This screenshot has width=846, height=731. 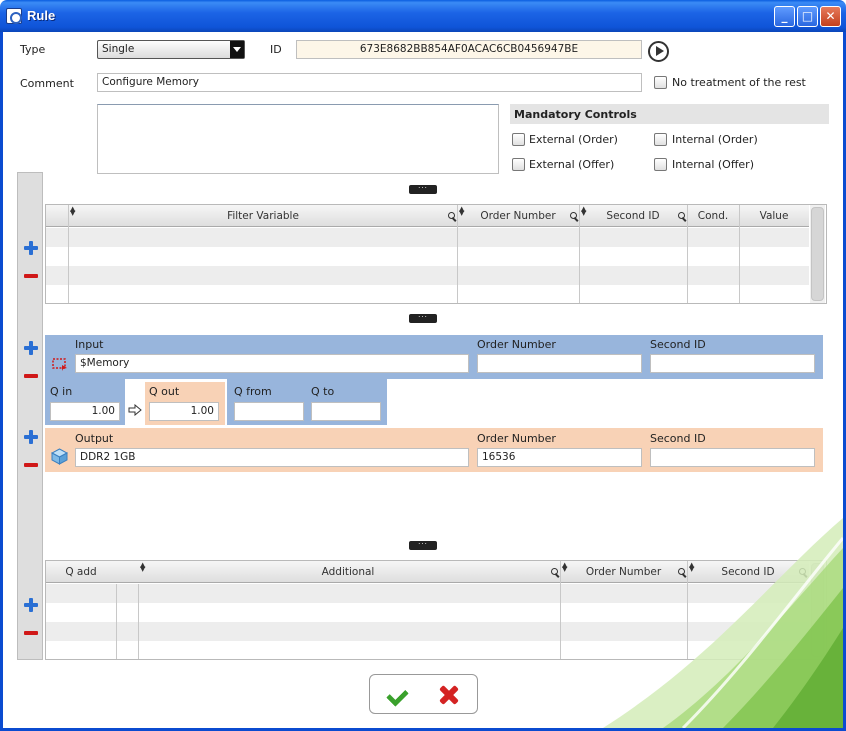 What do you see at coordinates (660, 82) in the screenshot?
I see `no-treatment-checkbox` at bounding box center [660, 82].